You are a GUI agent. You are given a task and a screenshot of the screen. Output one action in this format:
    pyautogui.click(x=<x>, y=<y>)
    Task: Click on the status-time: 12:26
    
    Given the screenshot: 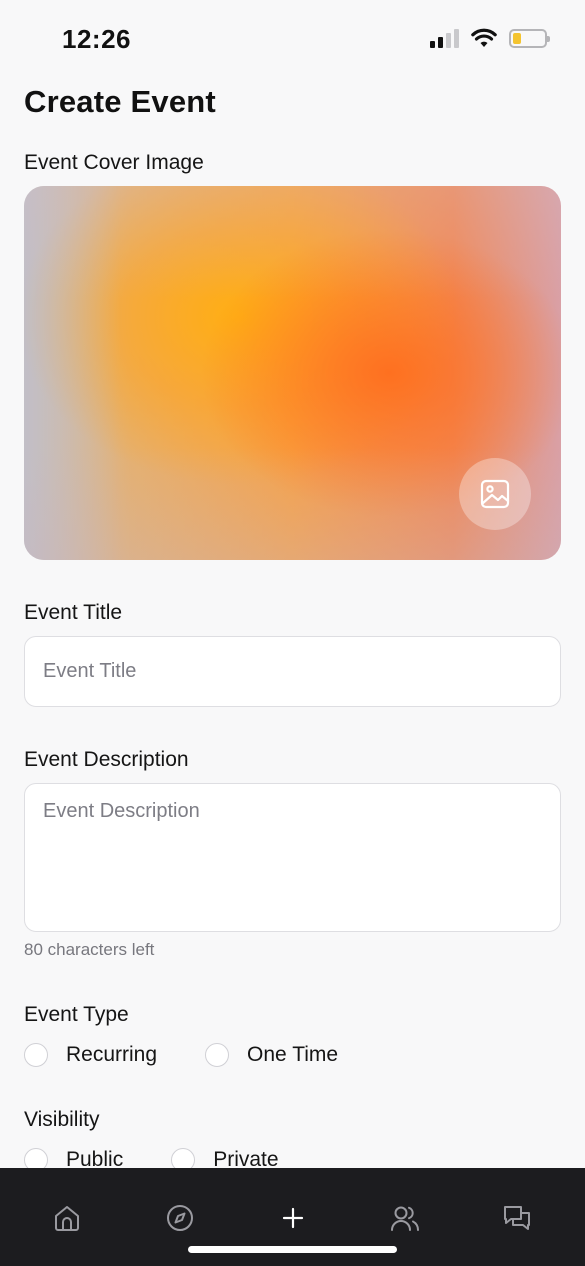 What is the action you would take?
    pyautogui.click(x=96, y=39)
    